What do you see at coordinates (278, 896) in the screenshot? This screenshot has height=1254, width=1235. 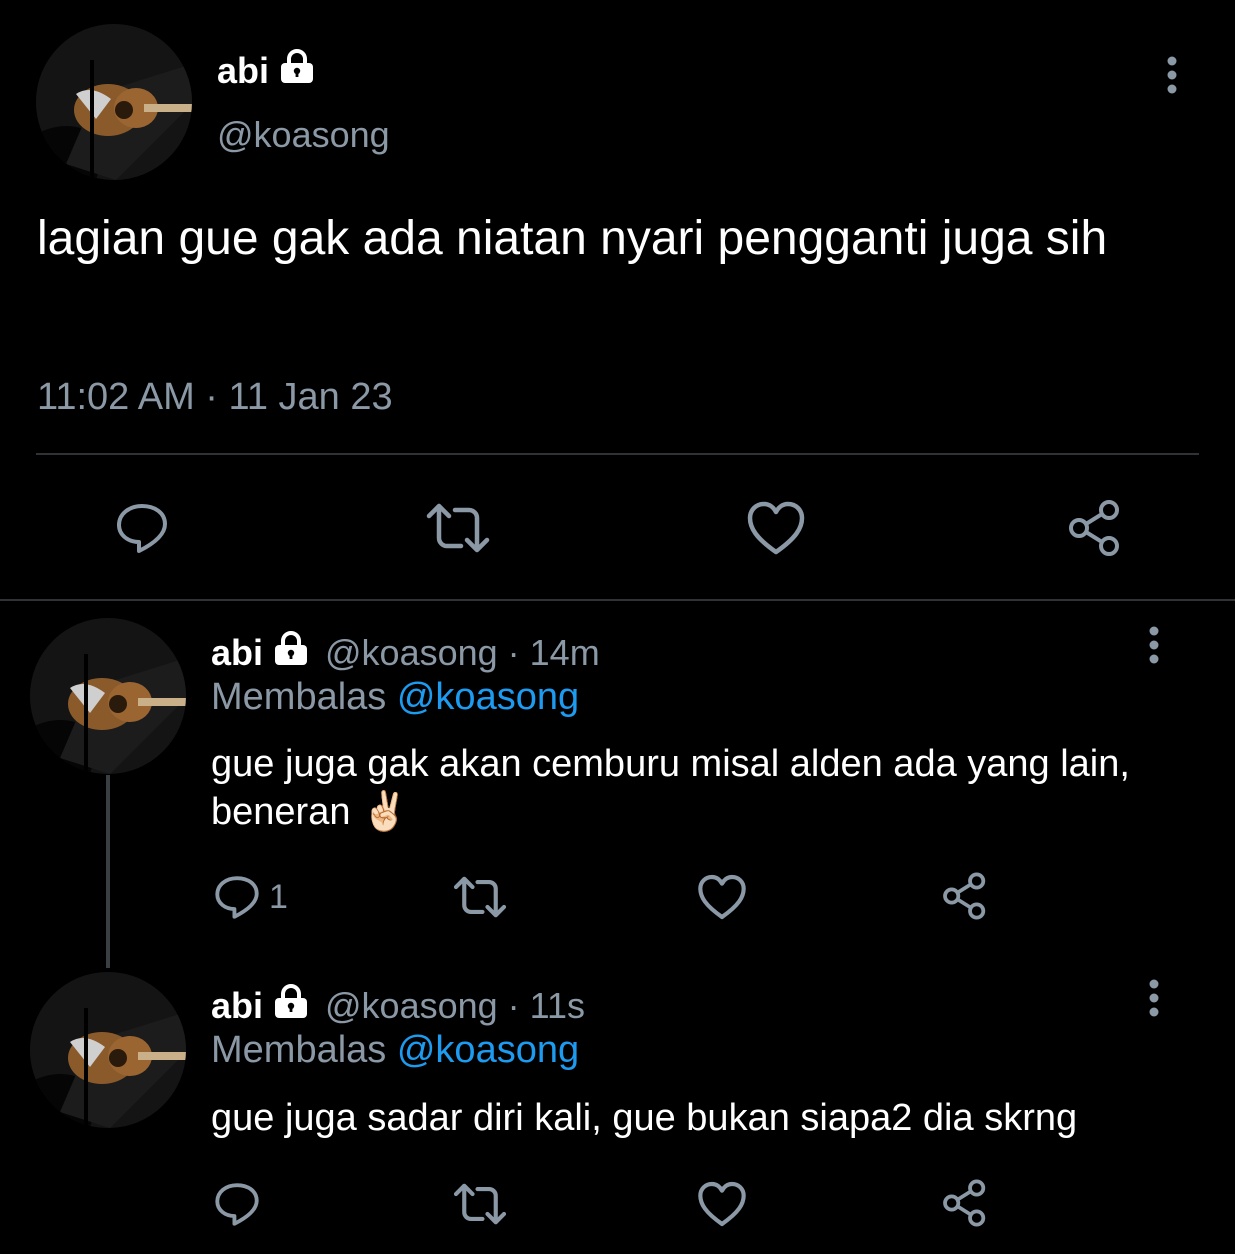 I see `reply-count: 1` at bounding box center [278, 896].